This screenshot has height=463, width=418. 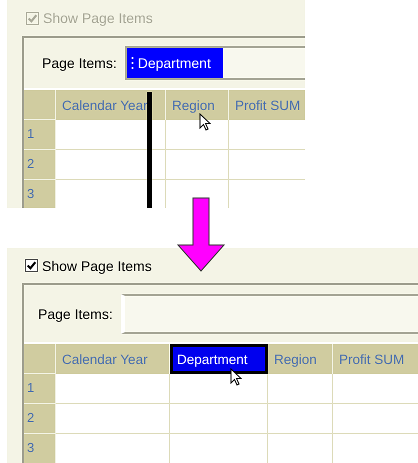 What do you see at coordinates (219, 359) in the screenshot?
I see `column-header: Department` at bounding box center [219, 359].